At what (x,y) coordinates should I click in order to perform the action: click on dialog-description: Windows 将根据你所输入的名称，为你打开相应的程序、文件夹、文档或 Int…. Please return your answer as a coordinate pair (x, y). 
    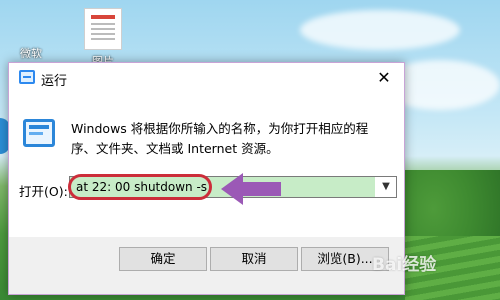
    Looking at the image, I should click on (220, 138).